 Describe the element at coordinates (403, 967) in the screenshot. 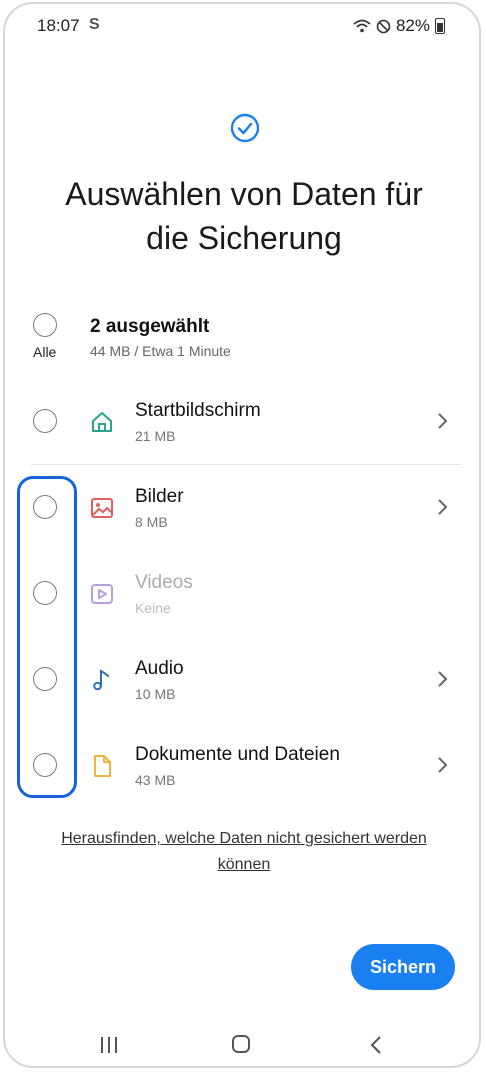

I see `backup-button: Sichern` at that location.